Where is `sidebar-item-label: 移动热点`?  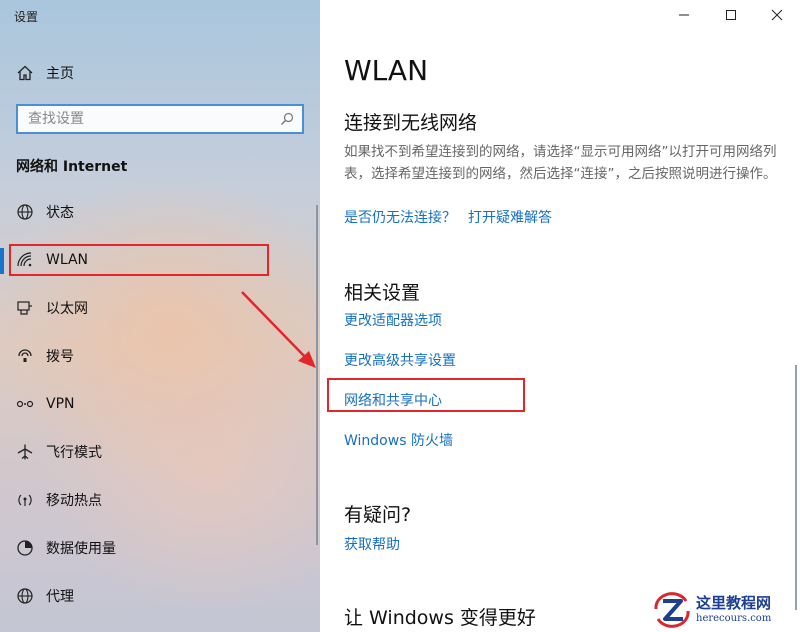
sidebar-item-label: 移动热点 is located at coordinates (74, 501).